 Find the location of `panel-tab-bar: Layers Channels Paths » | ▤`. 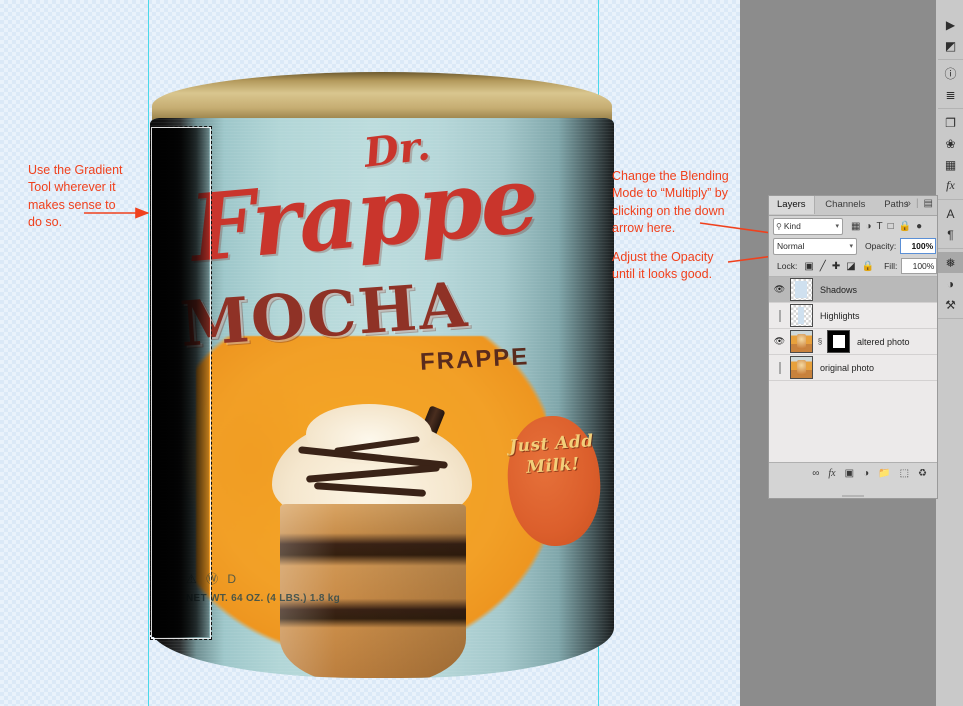

panel-tab-bar: Layers Channels Paths » | ▤ is located at coordinates (853, 206).